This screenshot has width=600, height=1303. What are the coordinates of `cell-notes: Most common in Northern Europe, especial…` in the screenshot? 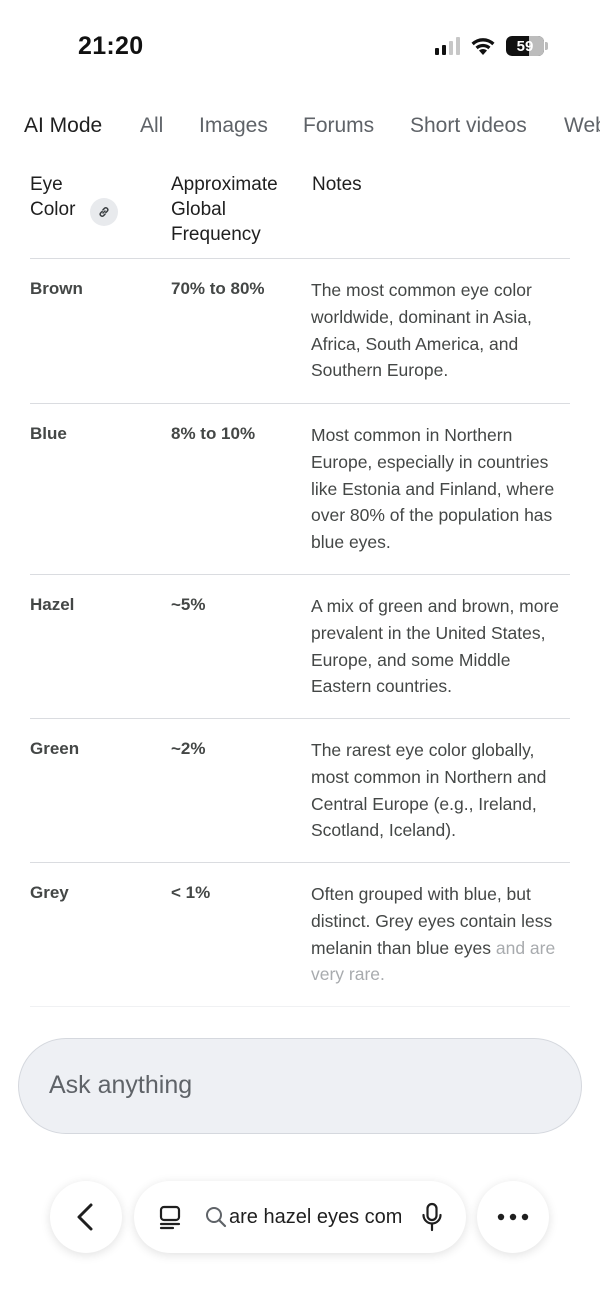 It's located at (433, 489).